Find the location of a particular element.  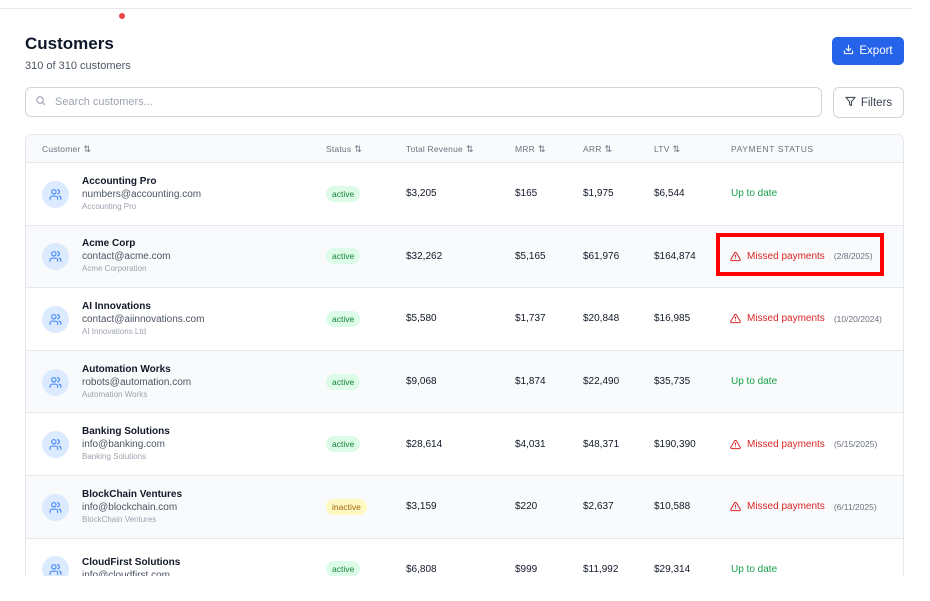

customer-email: info@banking.com is located at coordinates (123, 445).